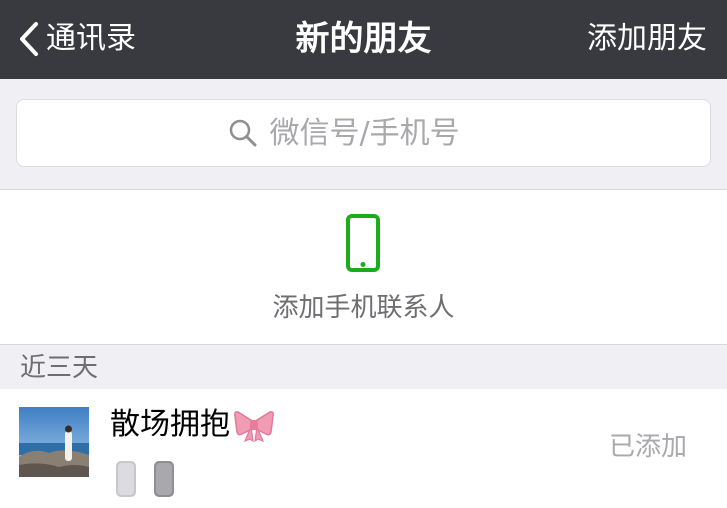  I want to click on section-header: 近三天, so click(363, 367).